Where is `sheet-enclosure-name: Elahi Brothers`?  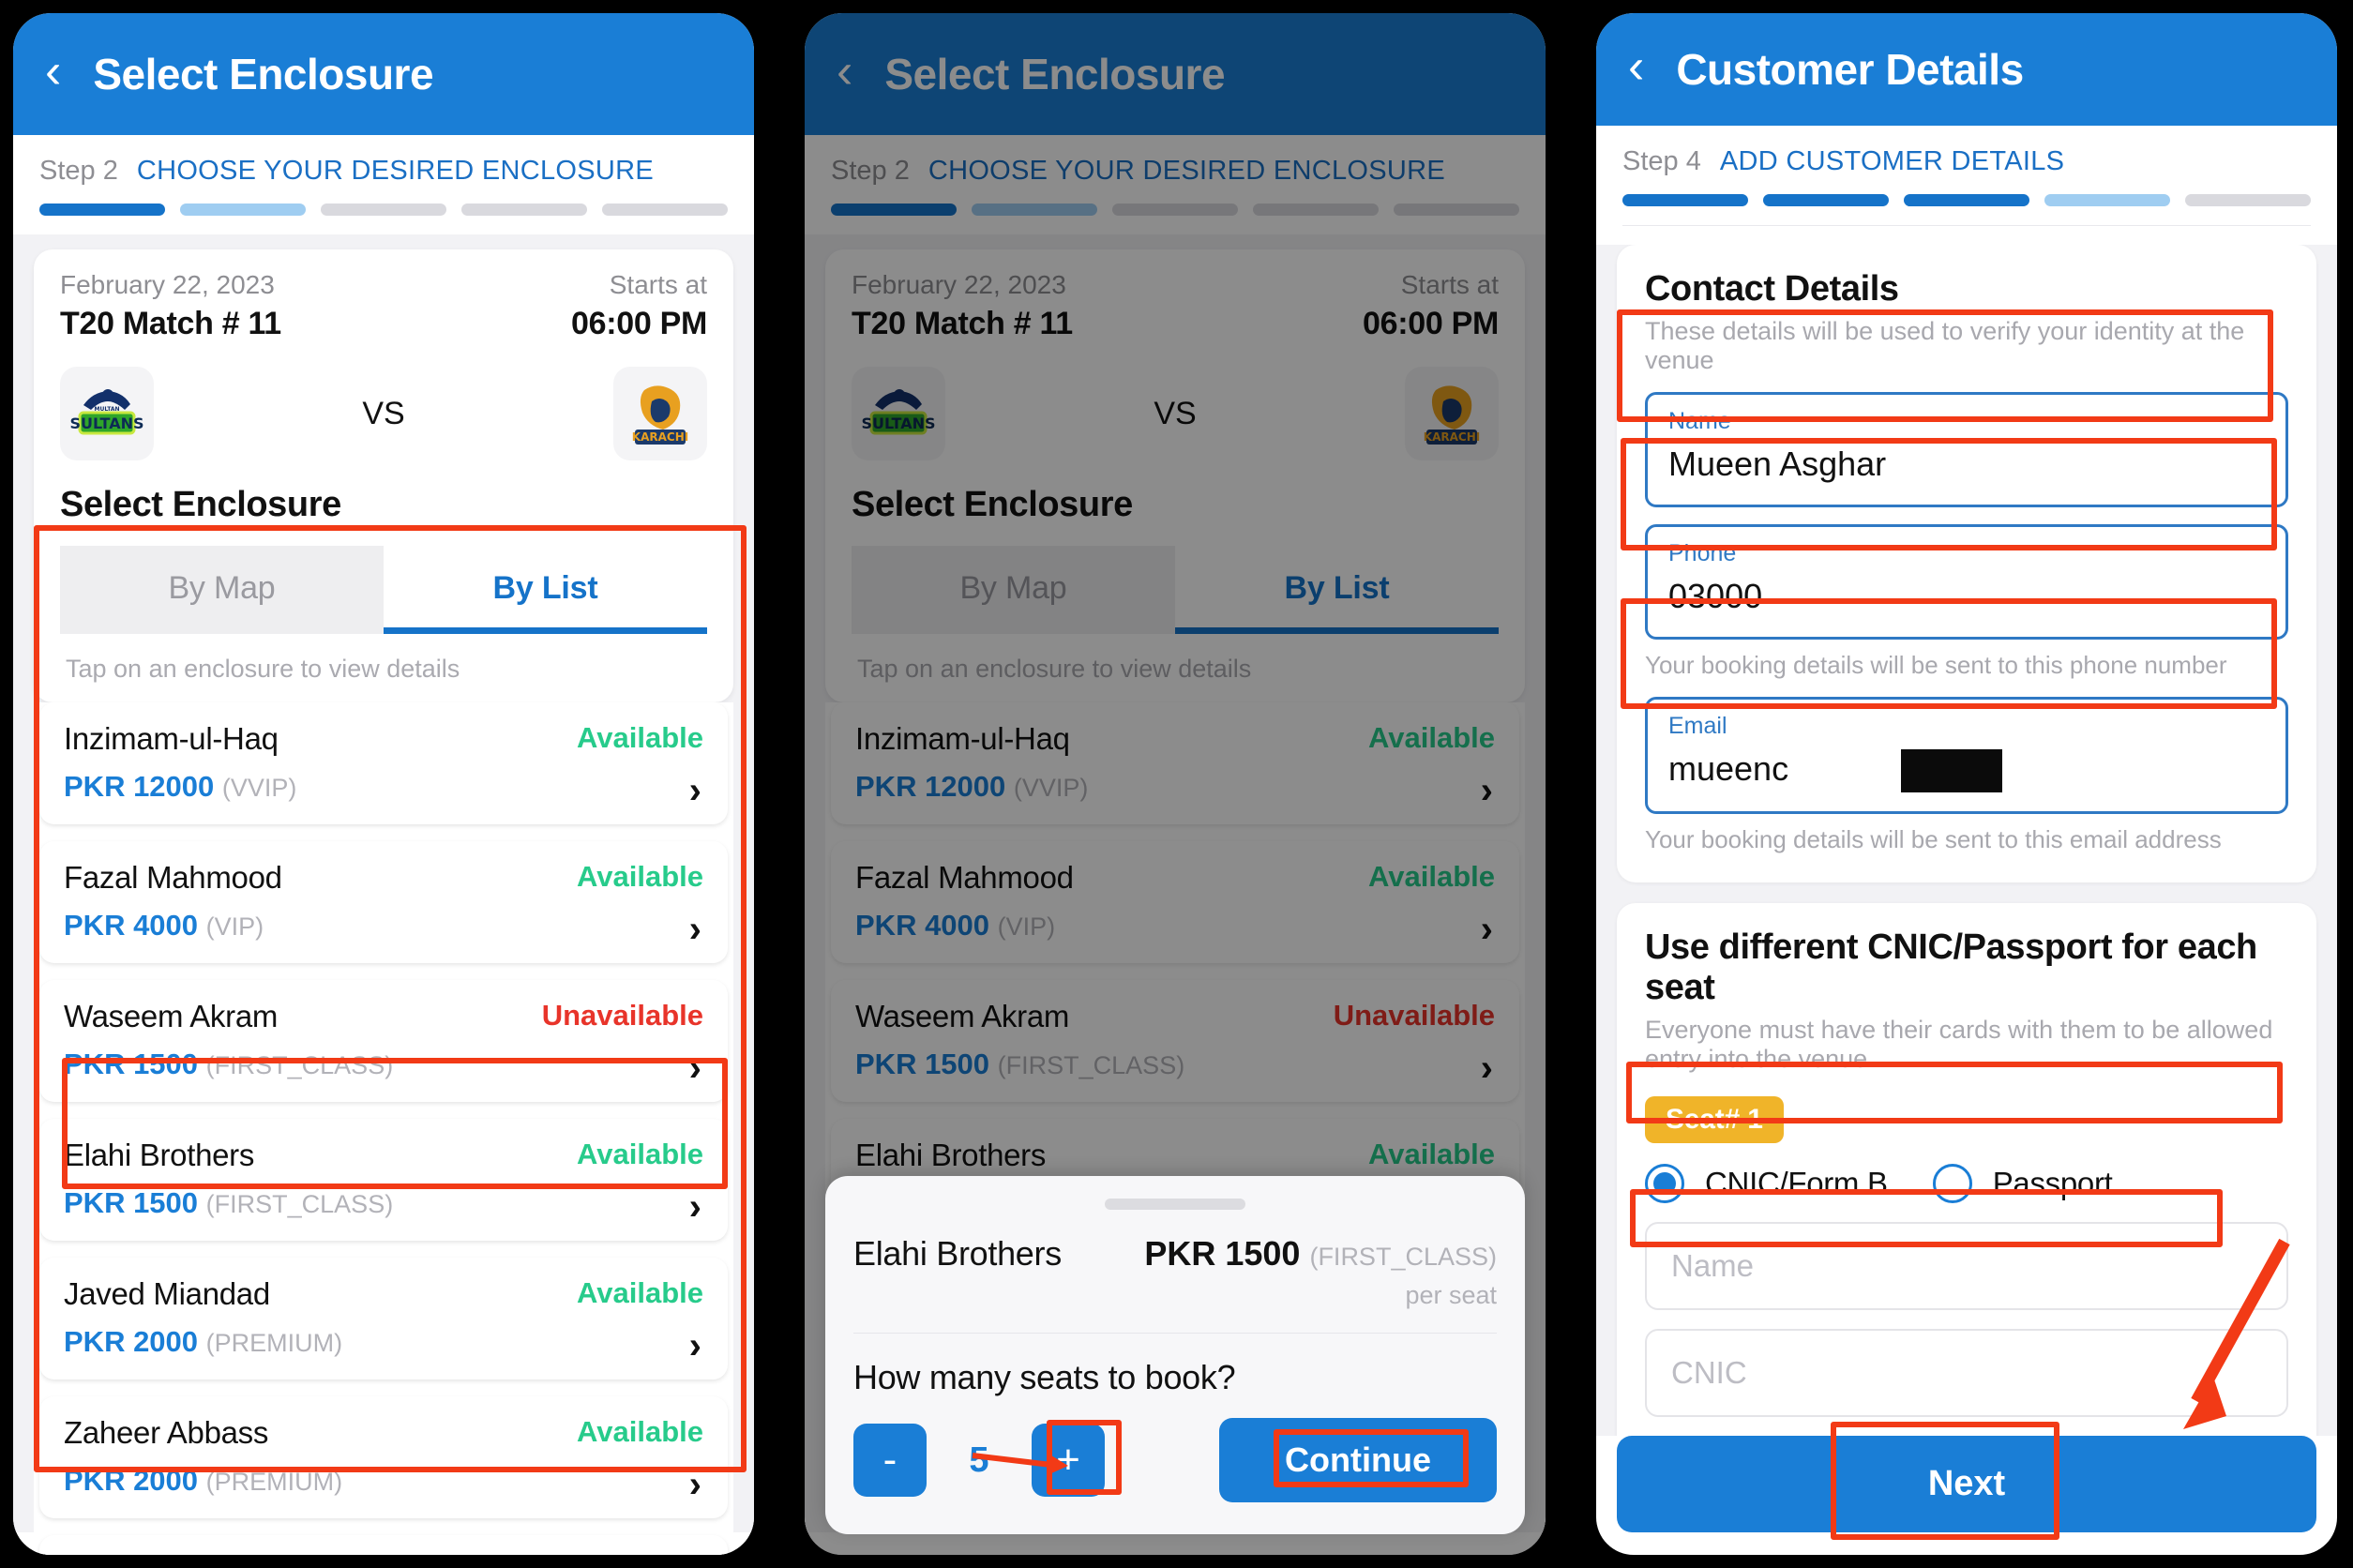
sheet-enclosure-name: Elahi Brothers is located at coordinates (957, 1253).